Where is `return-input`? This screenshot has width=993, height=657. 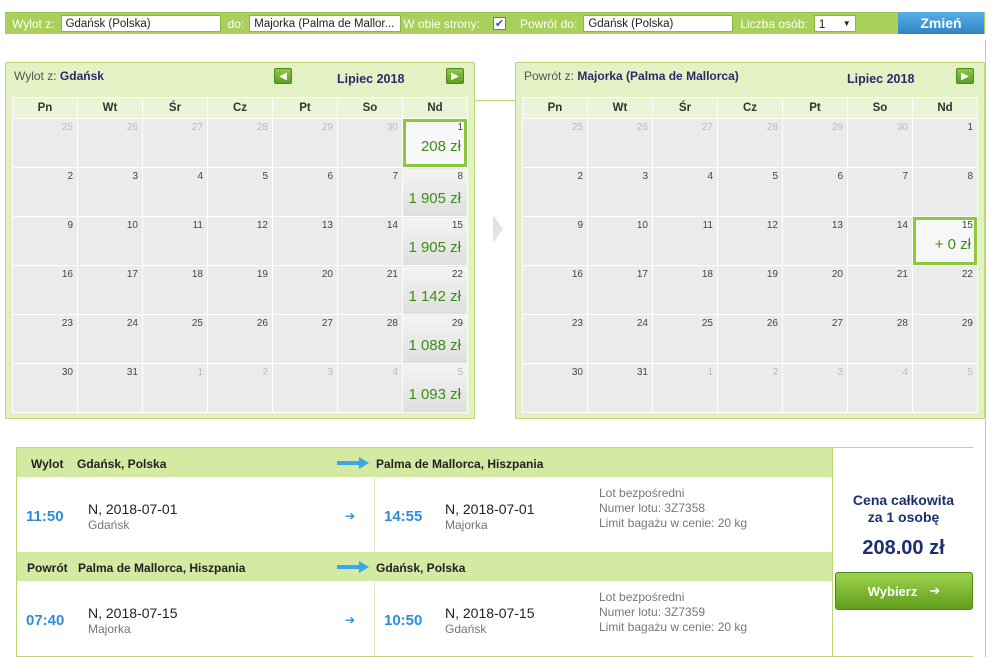 return-input is located at coordinates (658, 23).